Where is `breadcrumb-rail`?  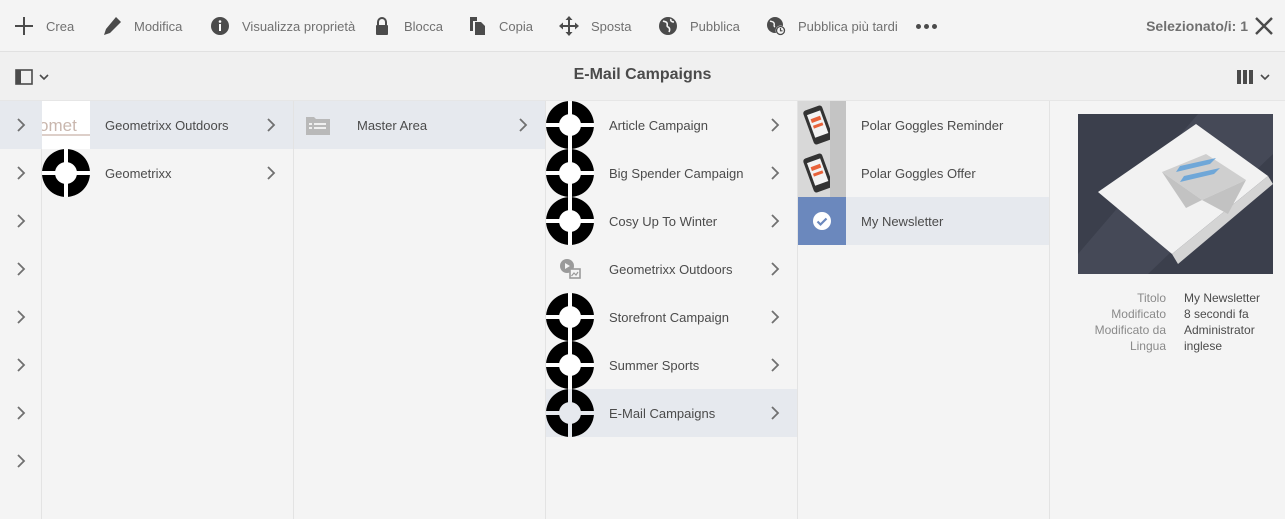
breadcrumb-rail is located at coordinates (21, 310).